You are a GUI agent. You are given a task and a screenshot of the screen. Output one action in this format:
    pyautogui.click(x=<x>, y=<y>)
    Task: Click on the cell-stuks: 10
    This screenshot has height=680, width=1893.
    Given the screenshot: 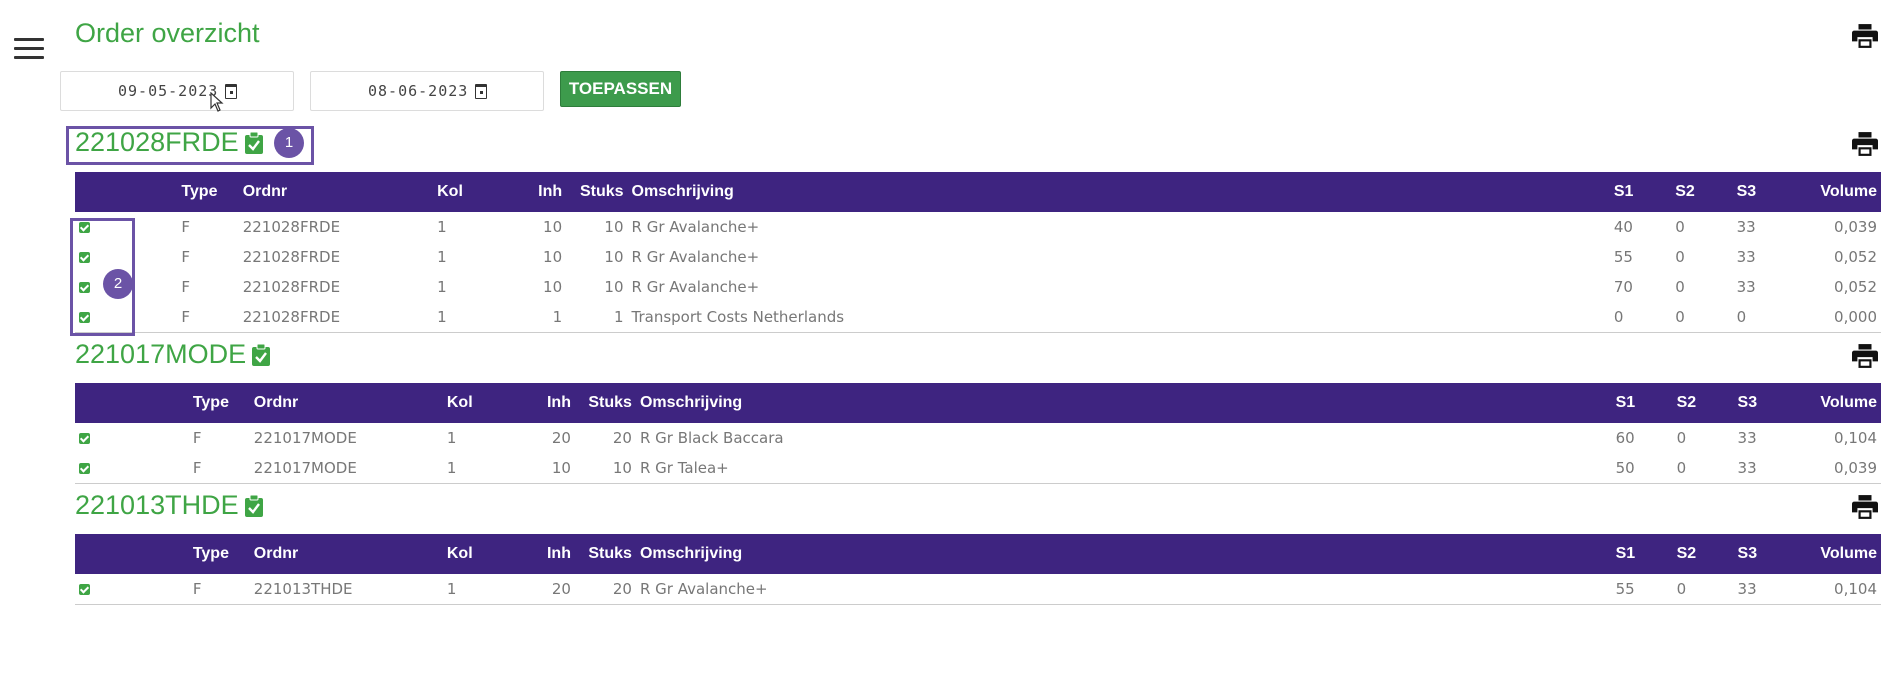 What is the action you would take?
    pyautogui.click(x=614, y=227)
    